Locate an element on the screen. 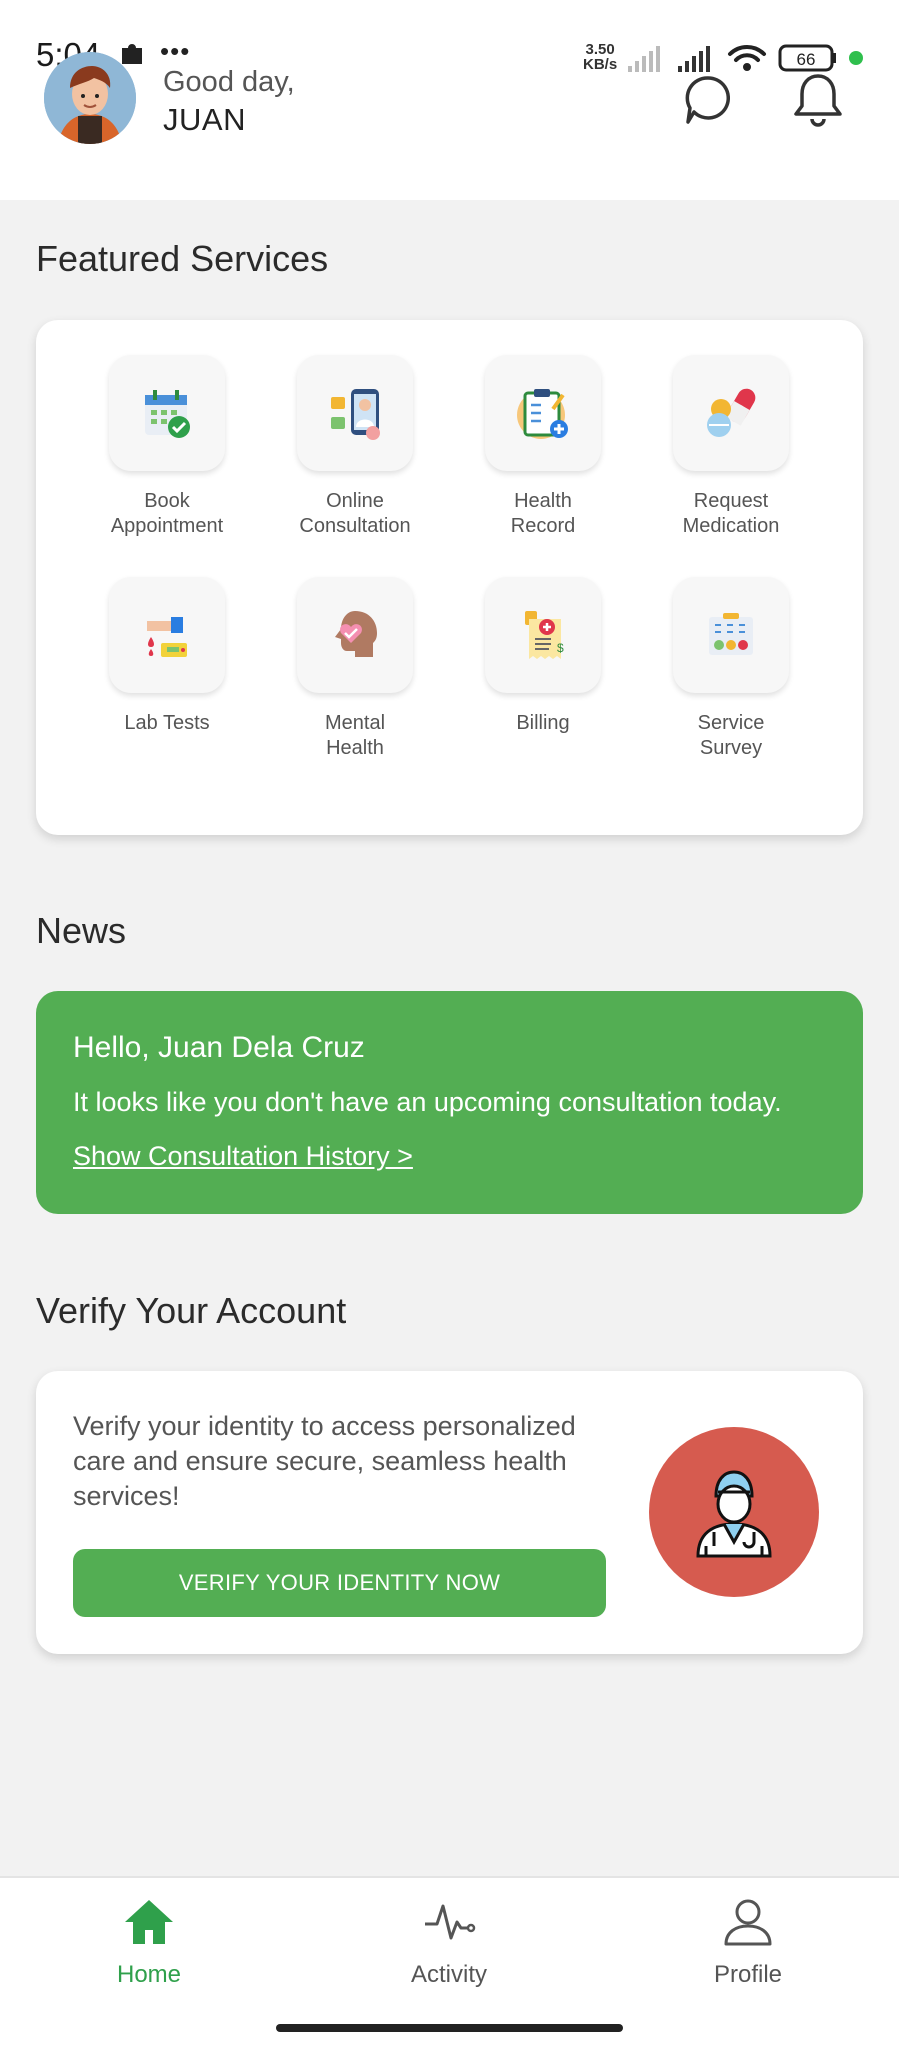 The height and width of the screenshot is (2048, 899). nav-activity: Activity is located at coordinates (449, 1942).